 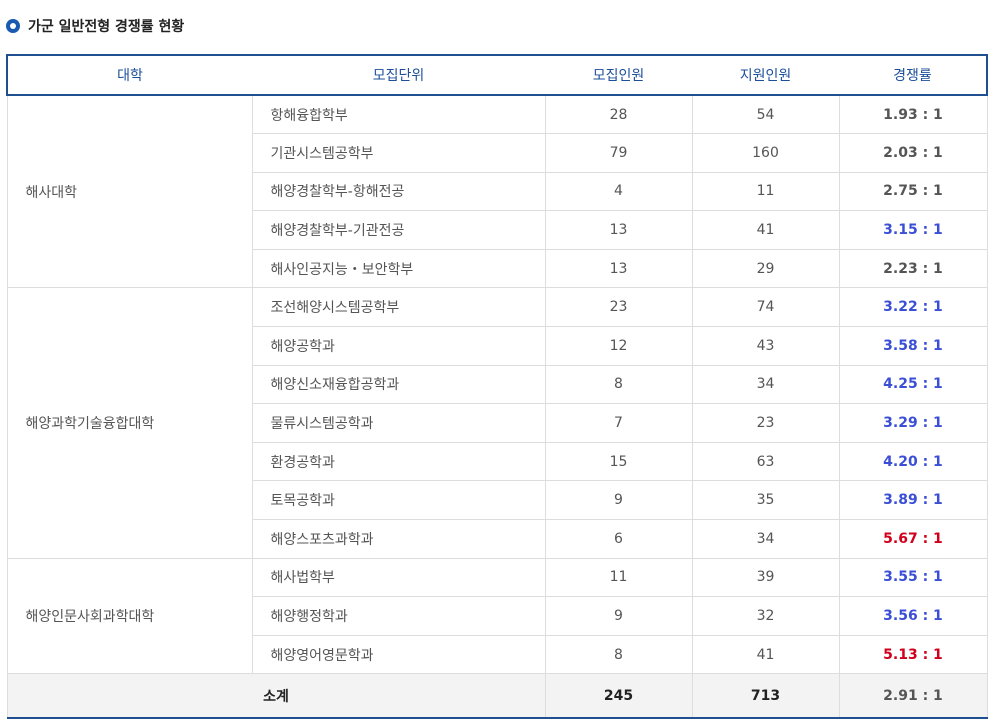 I want to click on rate-cell: 5.13 : 1, so click(x=913, y=654).